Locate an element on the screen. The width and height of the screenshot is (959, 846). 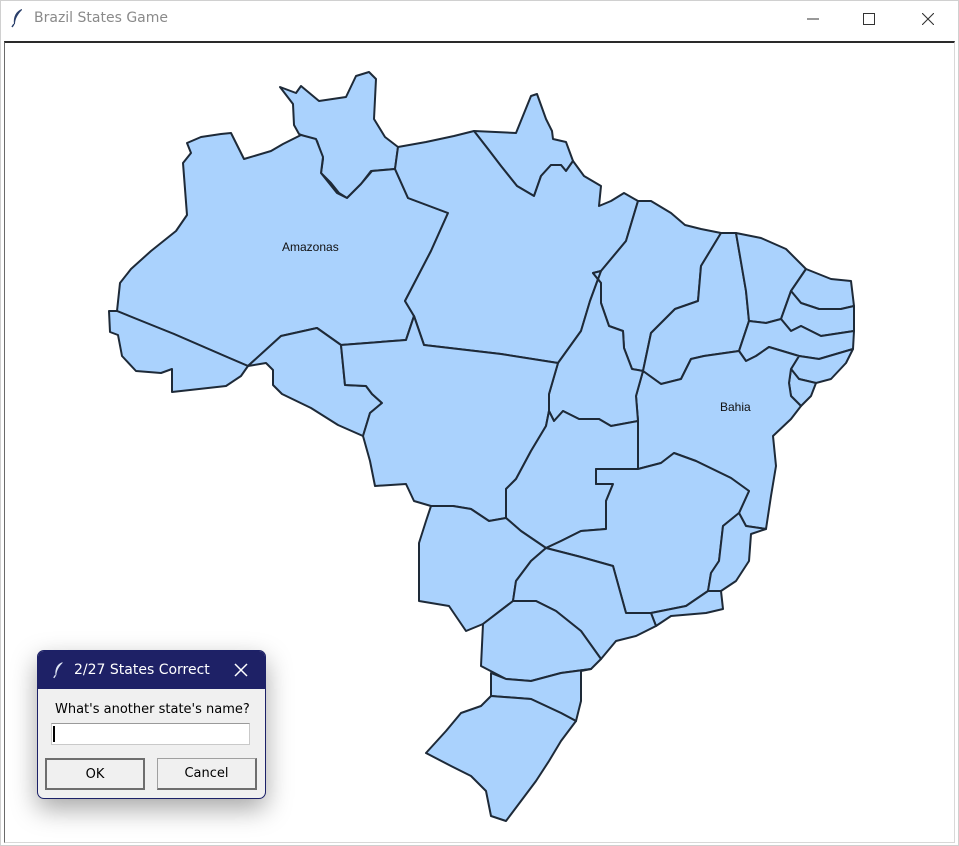
ok-button: OK is located at coordinates (95, 774).